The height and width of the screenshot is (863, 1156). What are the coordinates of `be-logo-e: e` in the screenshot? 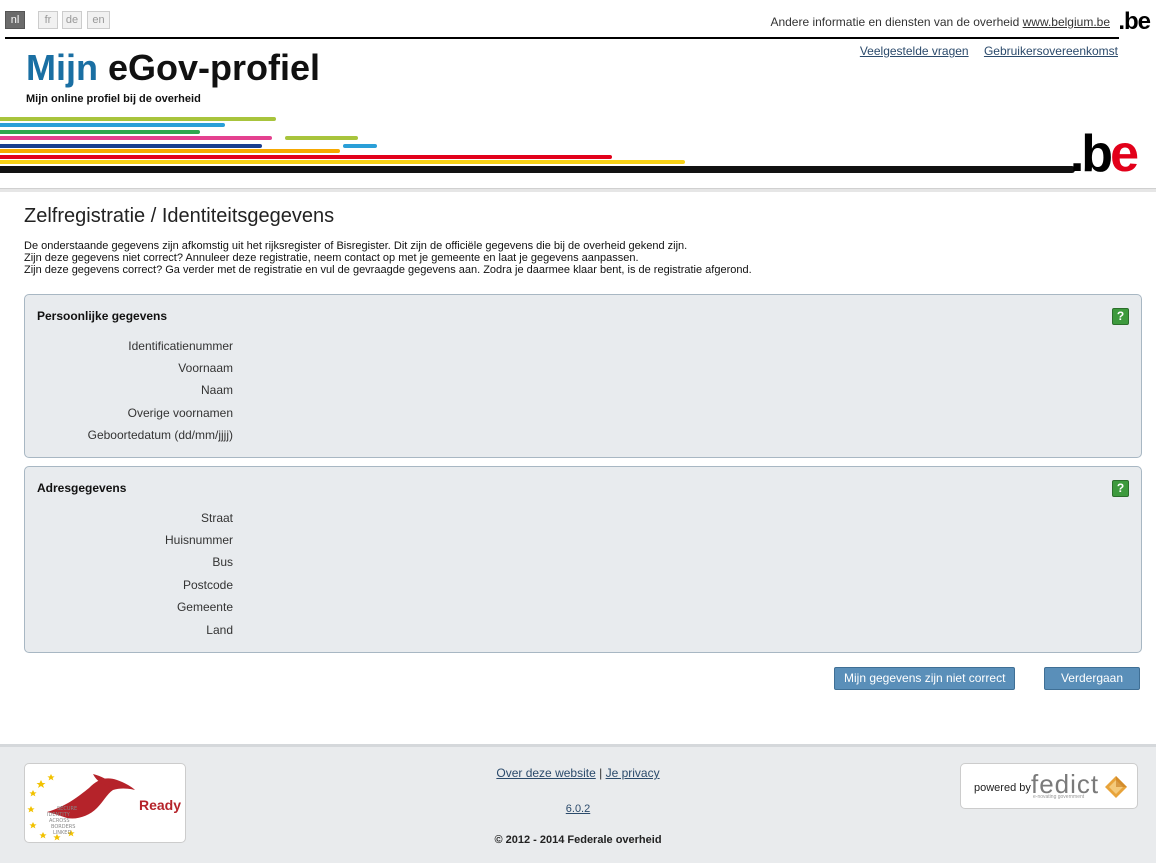 It's located at (1124, 154).